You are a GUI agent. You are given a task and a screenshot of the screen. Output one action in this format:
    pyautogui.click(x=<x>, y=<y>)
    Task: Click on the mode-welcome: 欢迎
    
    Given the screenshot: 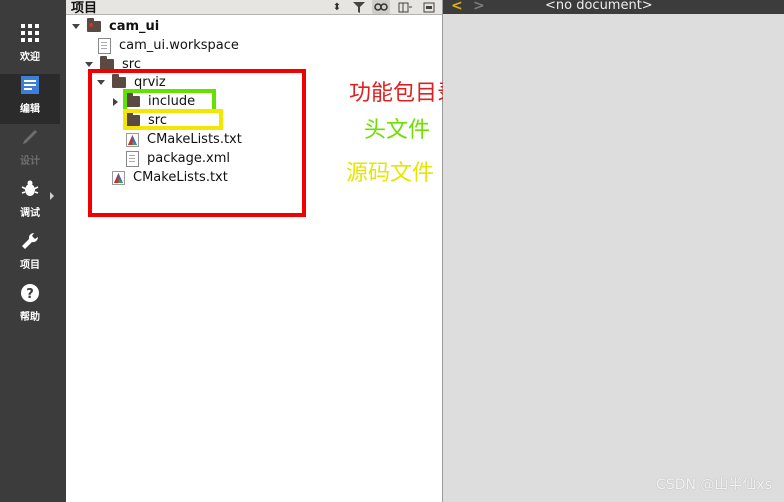 What is the action you would take?
    pyautogui.click(x=30, y=47)
    